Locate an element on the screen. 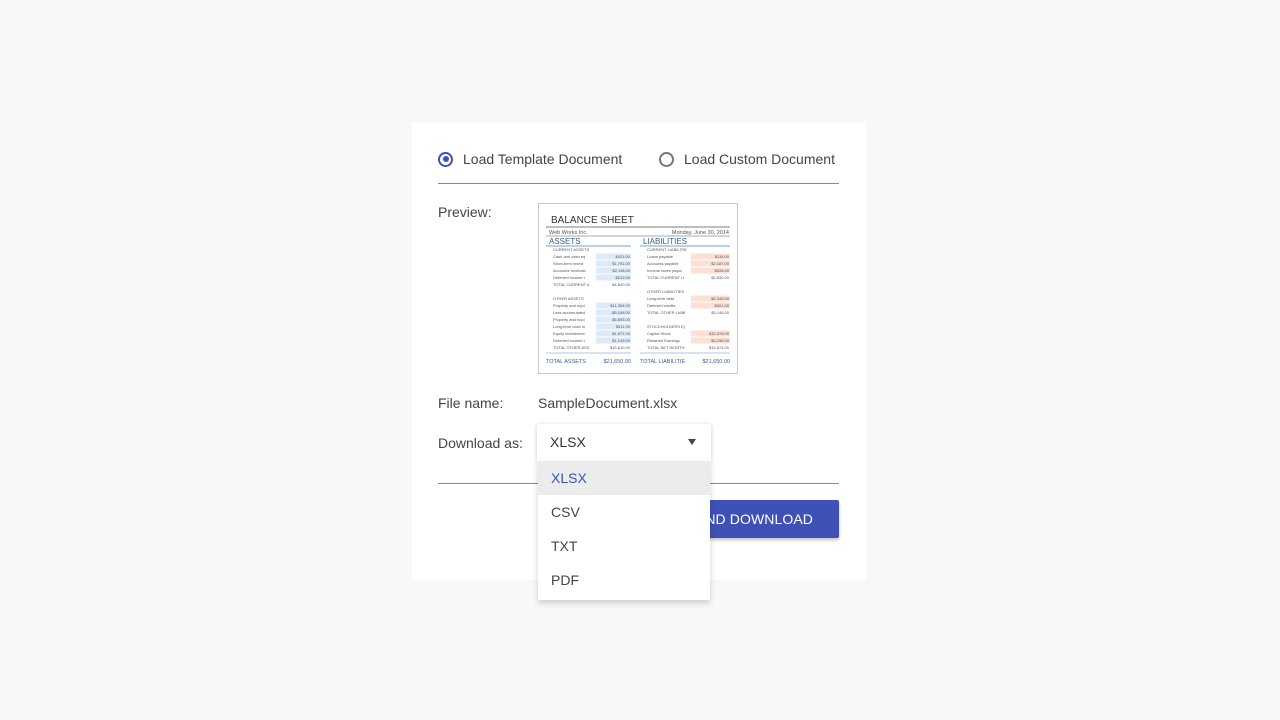  thumb-row-label: CURRENT ASSETS is located at coordinates (571, 249).